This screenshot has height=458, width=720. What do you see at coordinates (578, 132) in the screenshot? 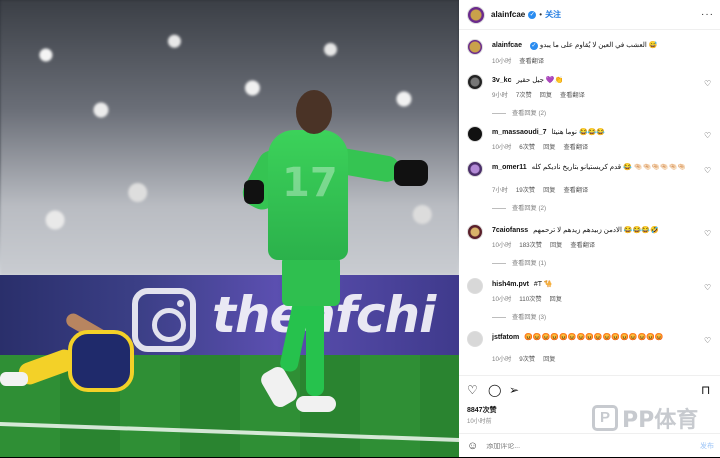
I see `comment-text: نوما هنيئا 😂😂😂` at bounding box center [578, 132].